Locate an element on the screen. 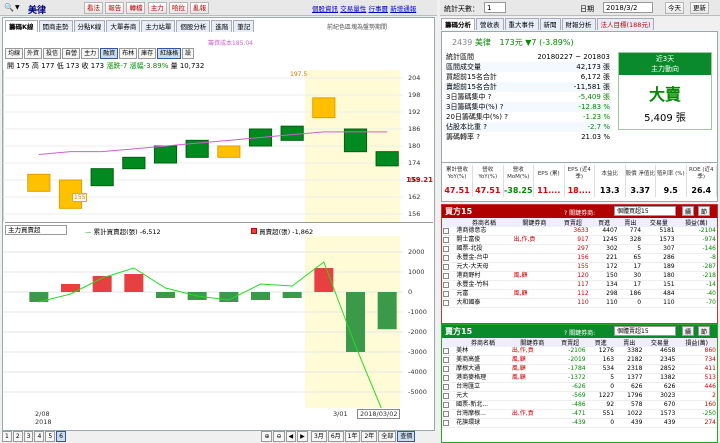 This screenshot has height=443, width=720. ind-ma: 均線 is located at coordinates (14, 53).